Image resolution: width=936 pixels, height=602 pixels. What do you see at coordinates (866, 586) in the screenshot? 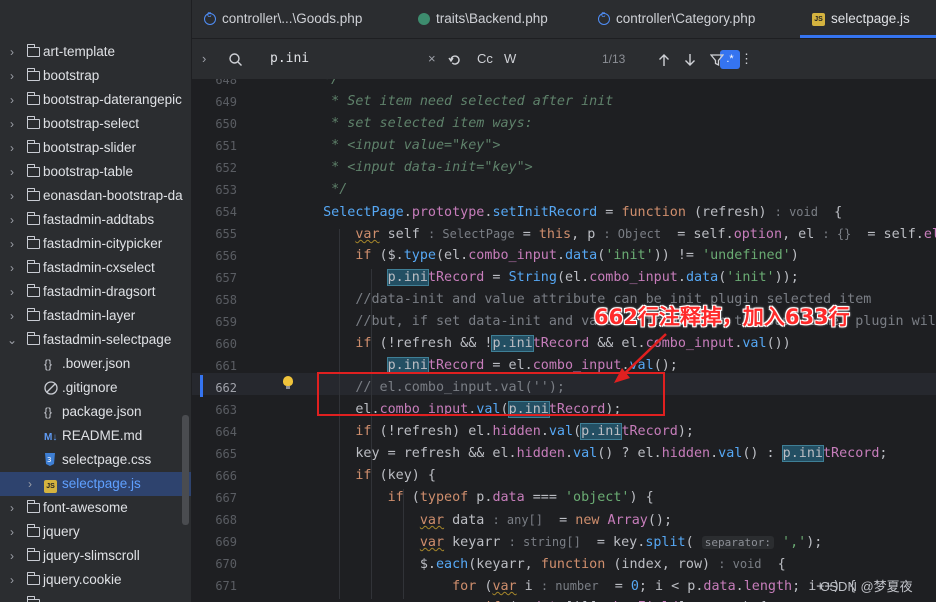
I see `watermark: CSDN @梦夏夜` at bounding box center [866, 586].